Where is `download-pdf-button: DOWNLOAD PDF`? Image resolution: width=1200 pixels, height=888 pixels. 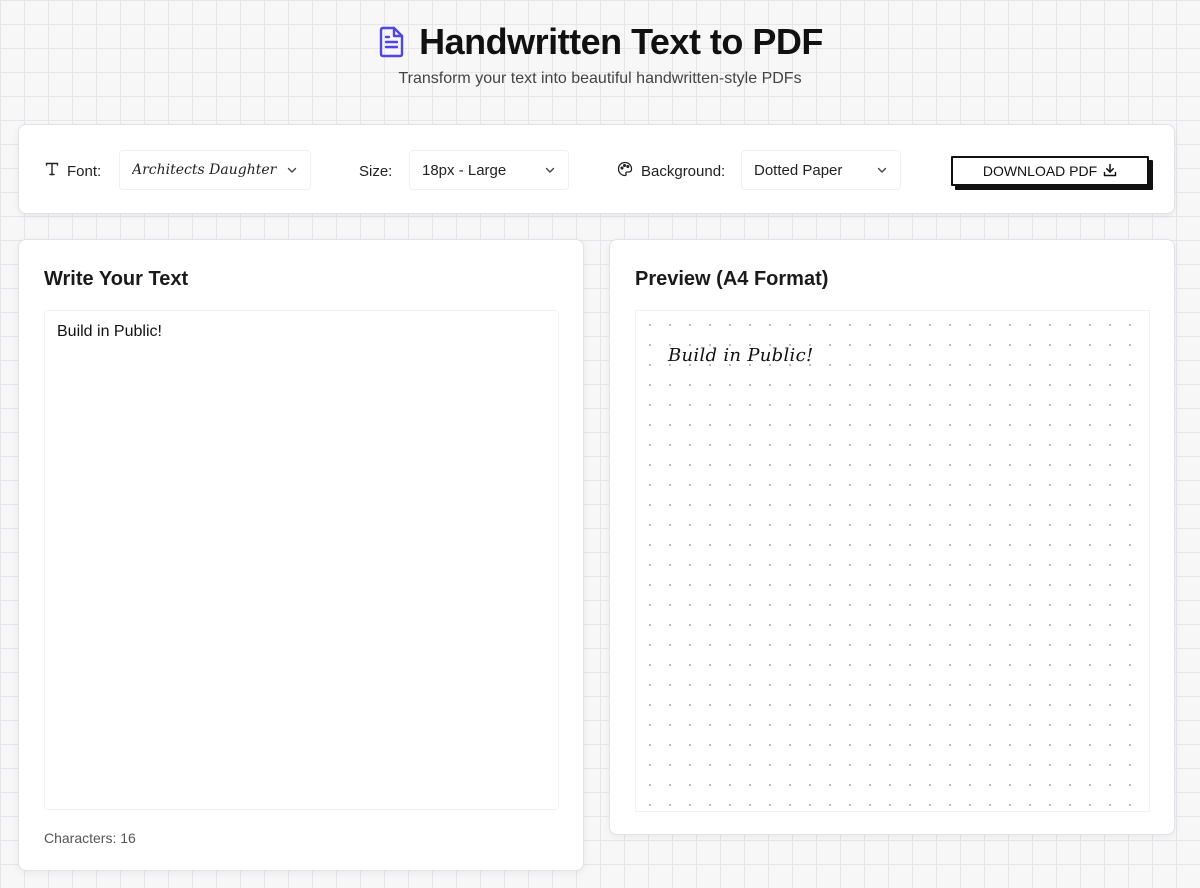 download-pdf-button: DOWNLOAD PDF is located at coordinates (1050, 171).